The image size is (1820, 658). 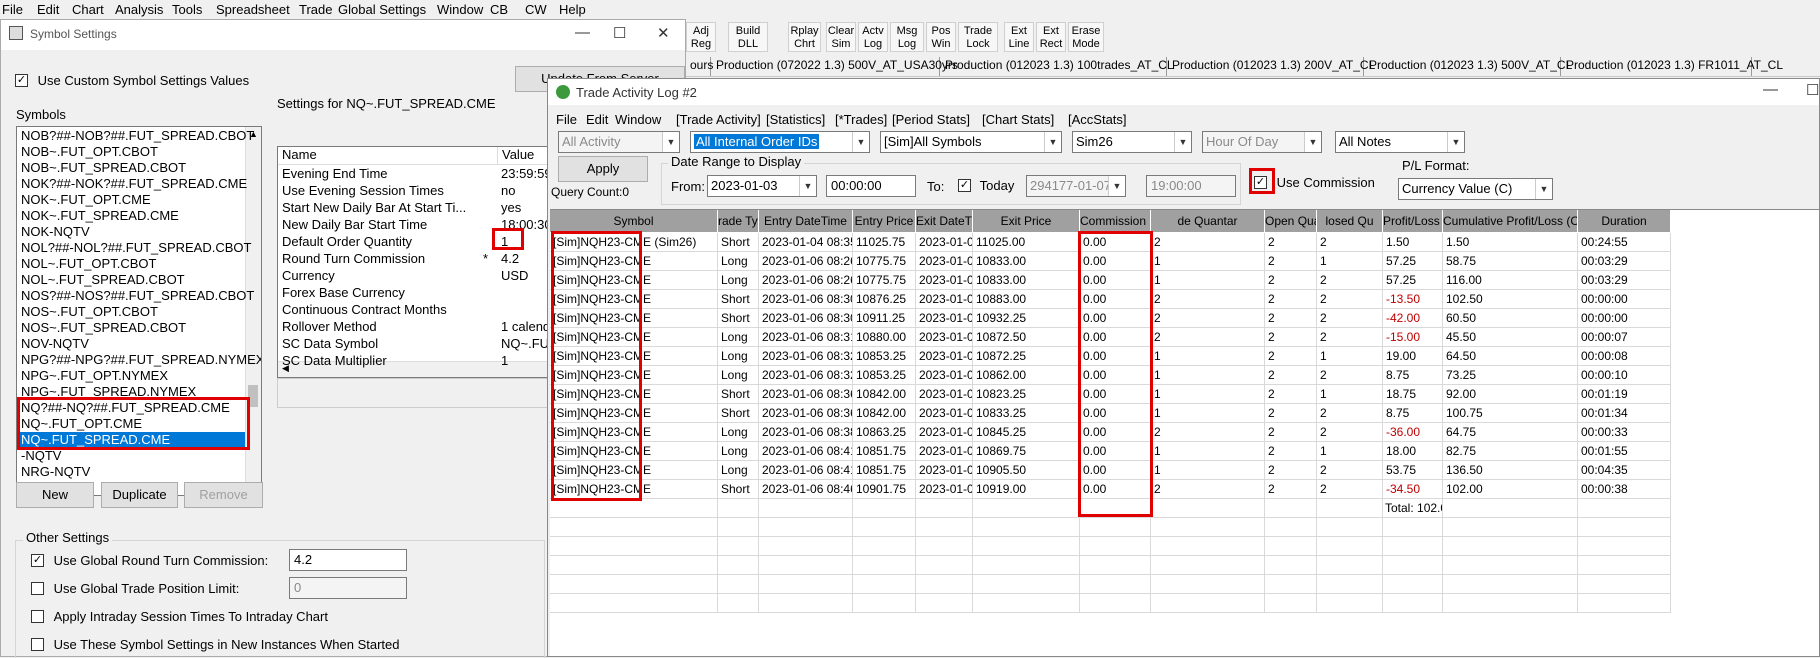 What do you see at coordinates (944, 221) in the screenshot?
I see `grid-header-4: Exit DateTime` at bounding box center [944, 221].